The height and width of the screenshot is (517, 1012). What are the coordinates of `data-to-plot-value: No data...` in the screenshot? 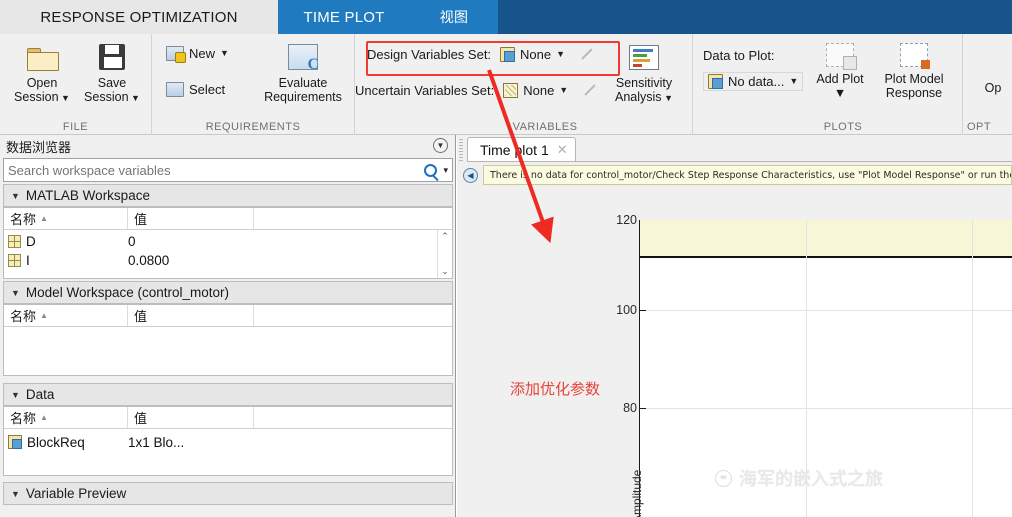 It's located at (756, 81).